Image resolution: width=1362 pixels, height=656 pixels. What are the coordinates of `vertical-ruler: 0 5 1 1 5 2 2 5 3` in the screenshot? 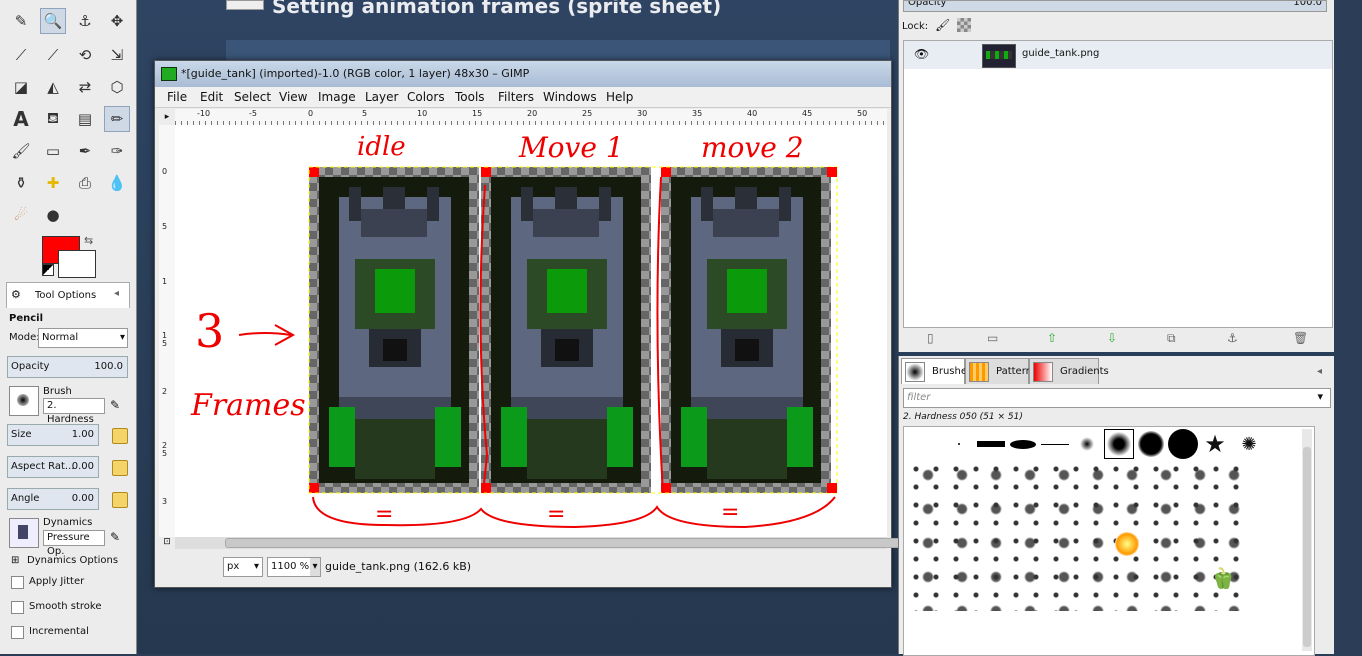 It's located at (167, 331).